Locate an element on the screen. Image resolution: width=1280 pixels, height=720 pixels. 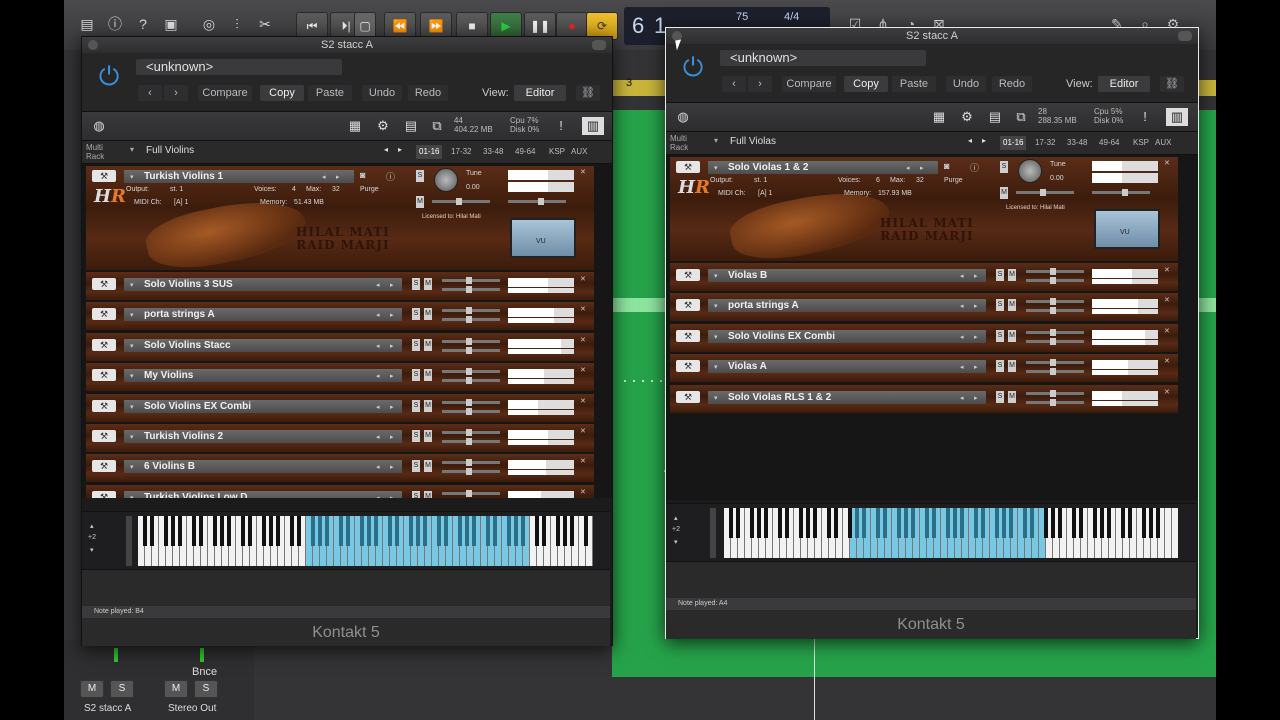
copy-button: Copy is located at coordinates (282, 93).